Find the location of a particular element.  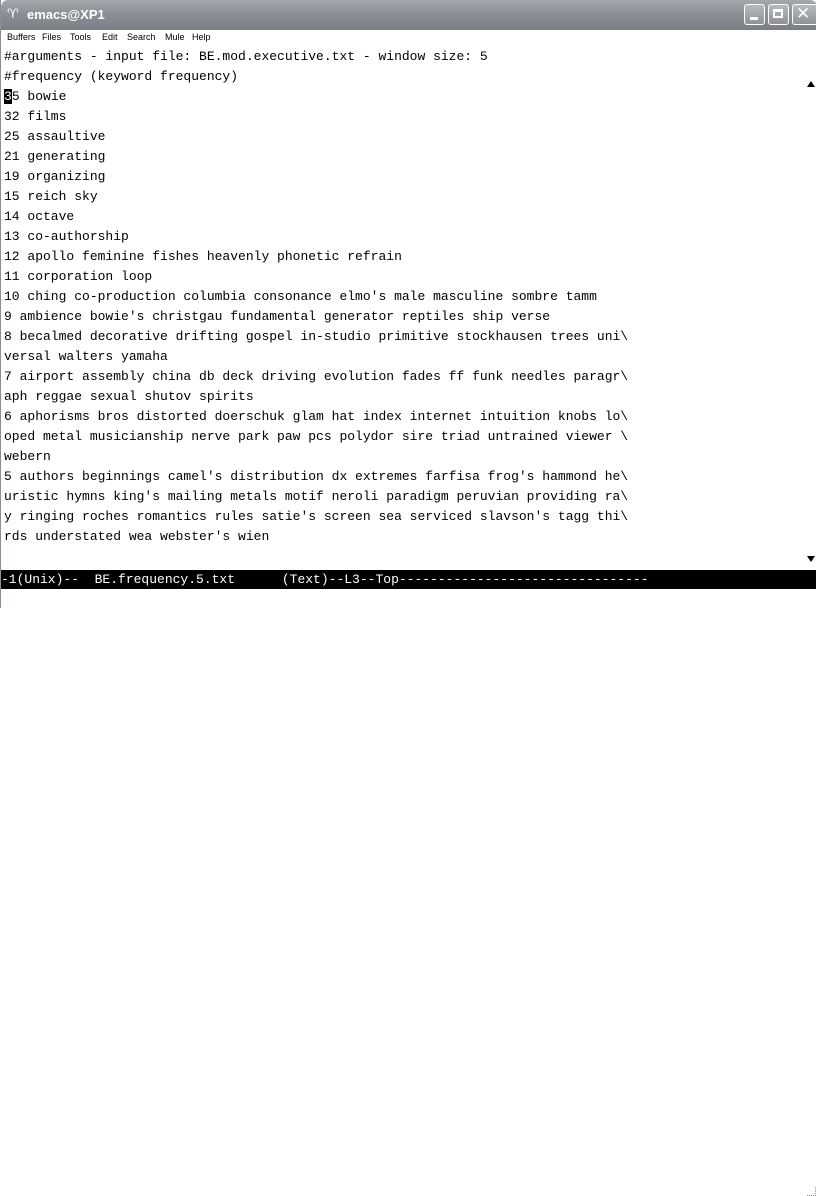

buffer-line: webern is located at coordinates (27, 456).